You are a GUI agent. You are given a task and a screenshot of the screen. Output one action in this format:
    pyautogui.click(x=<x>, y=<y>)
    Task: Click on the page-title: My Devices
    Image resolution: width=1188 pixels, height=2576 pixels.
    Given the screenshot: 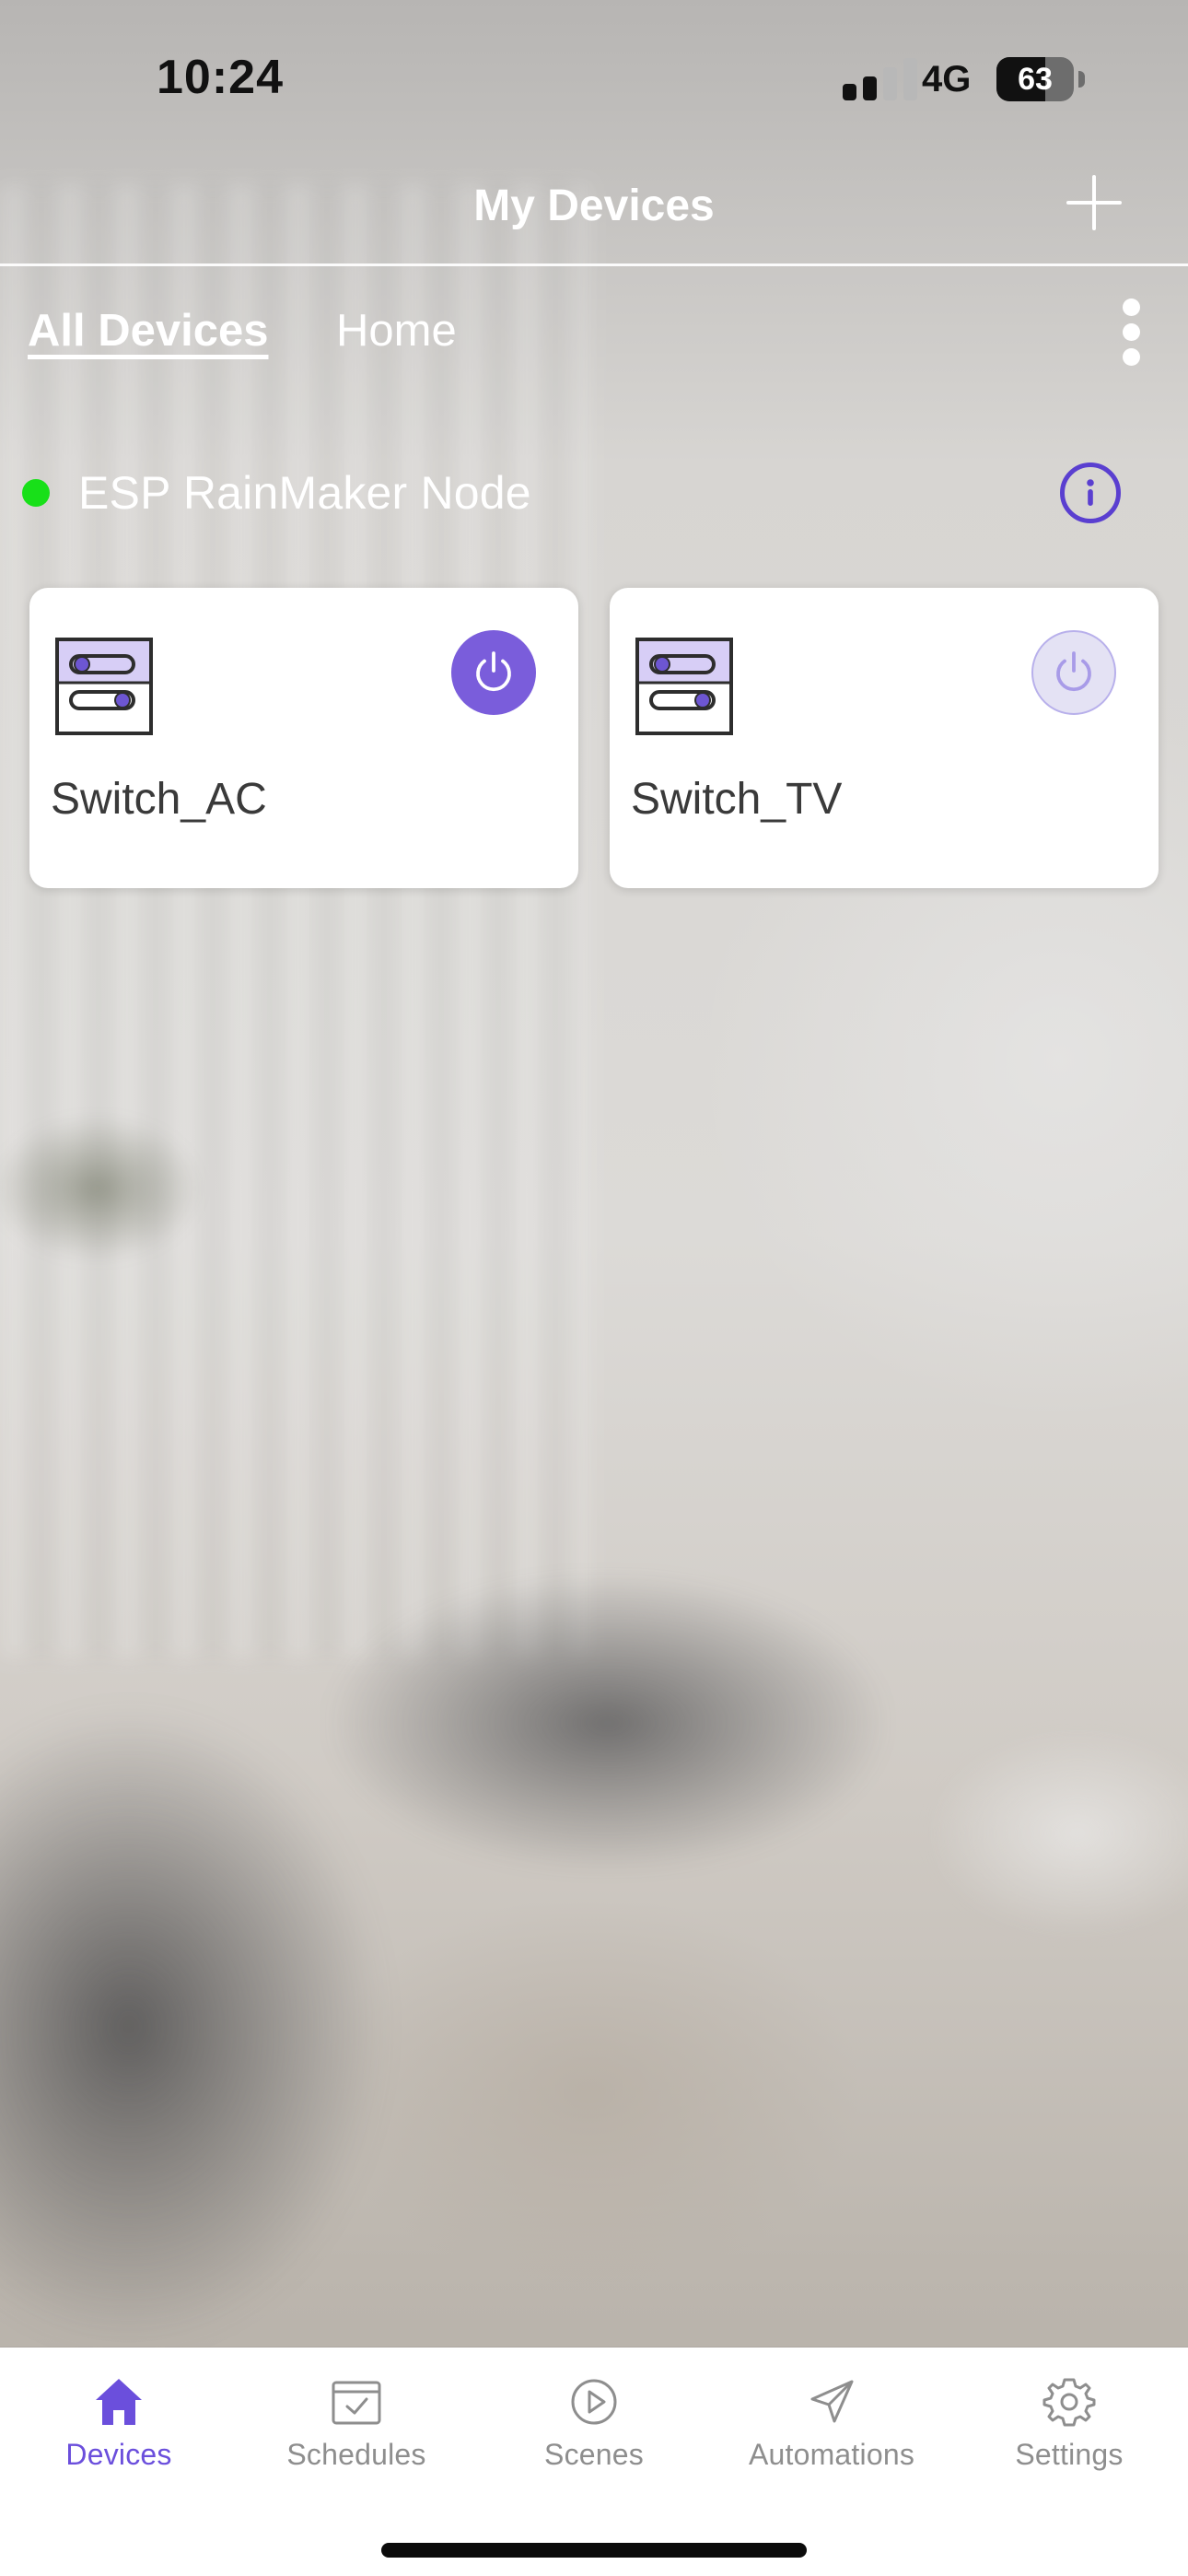 What is the action you would take?
    pyautogui.click(x=594, y=205)
    